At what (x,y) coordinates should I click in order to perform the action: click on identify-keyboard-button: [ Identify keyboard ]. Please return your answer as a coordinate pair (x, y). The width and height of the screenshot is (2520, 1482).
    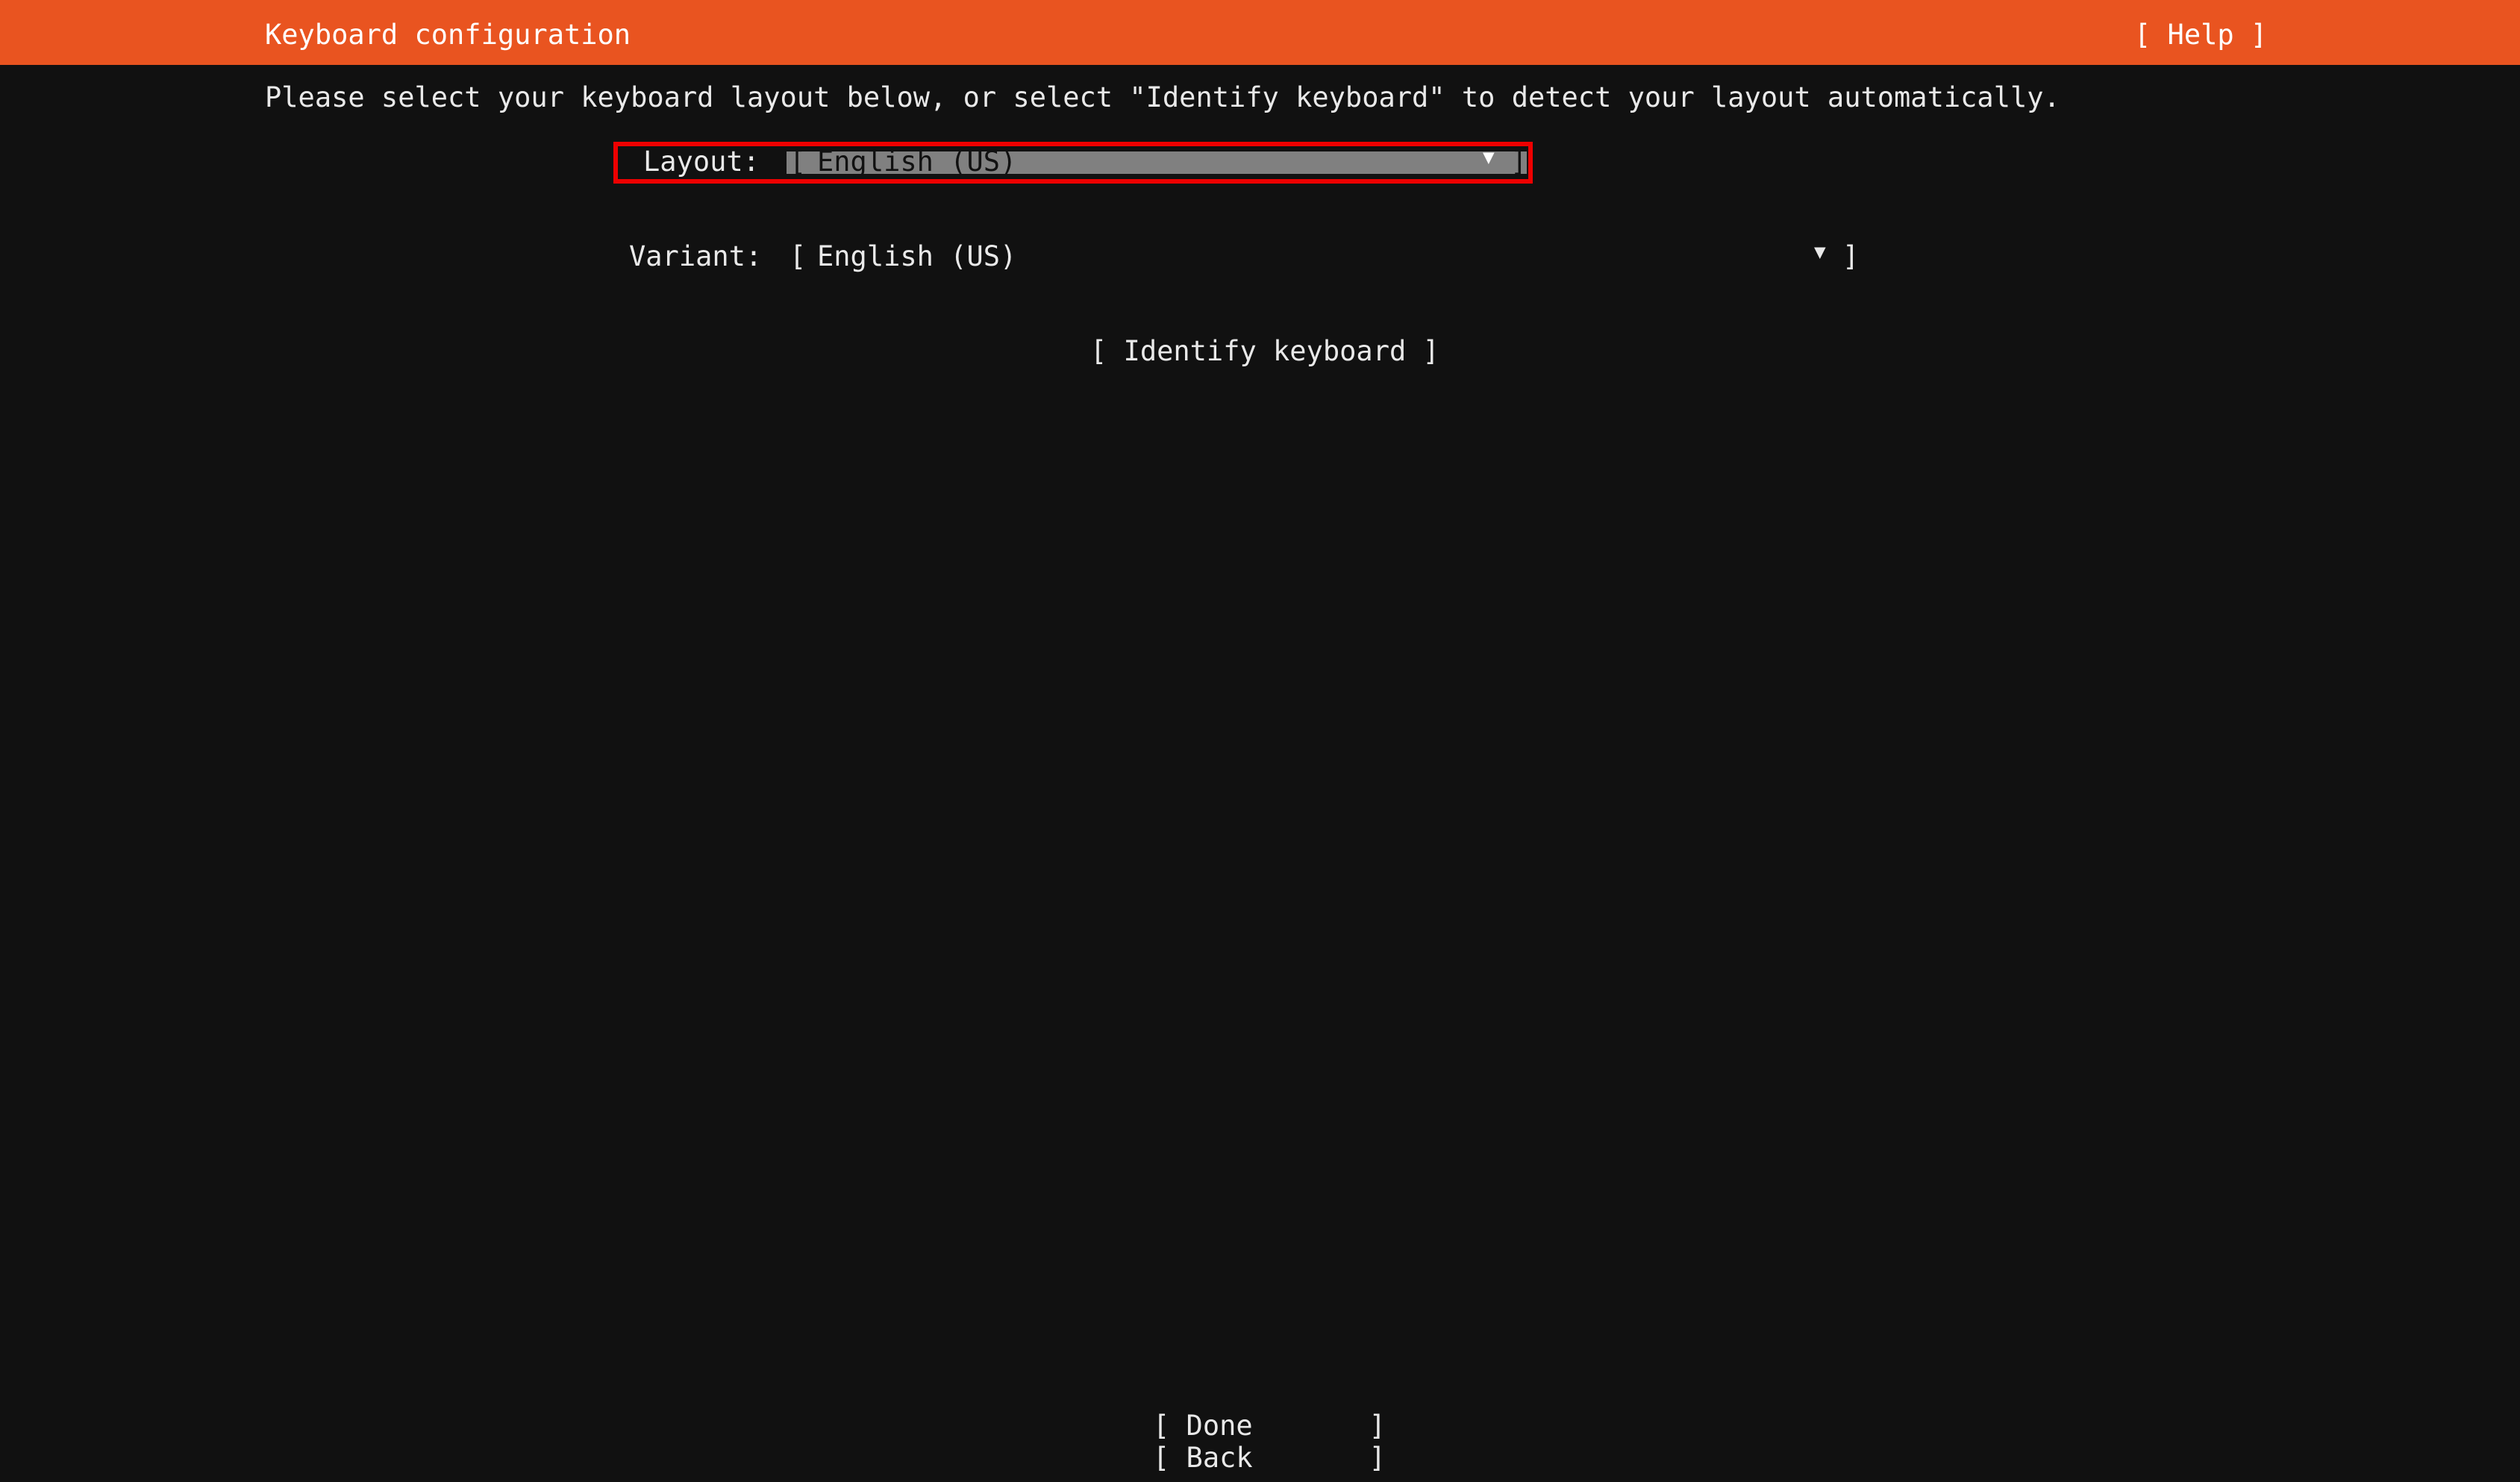
    Looking at the image, I should click on (1264, 351).